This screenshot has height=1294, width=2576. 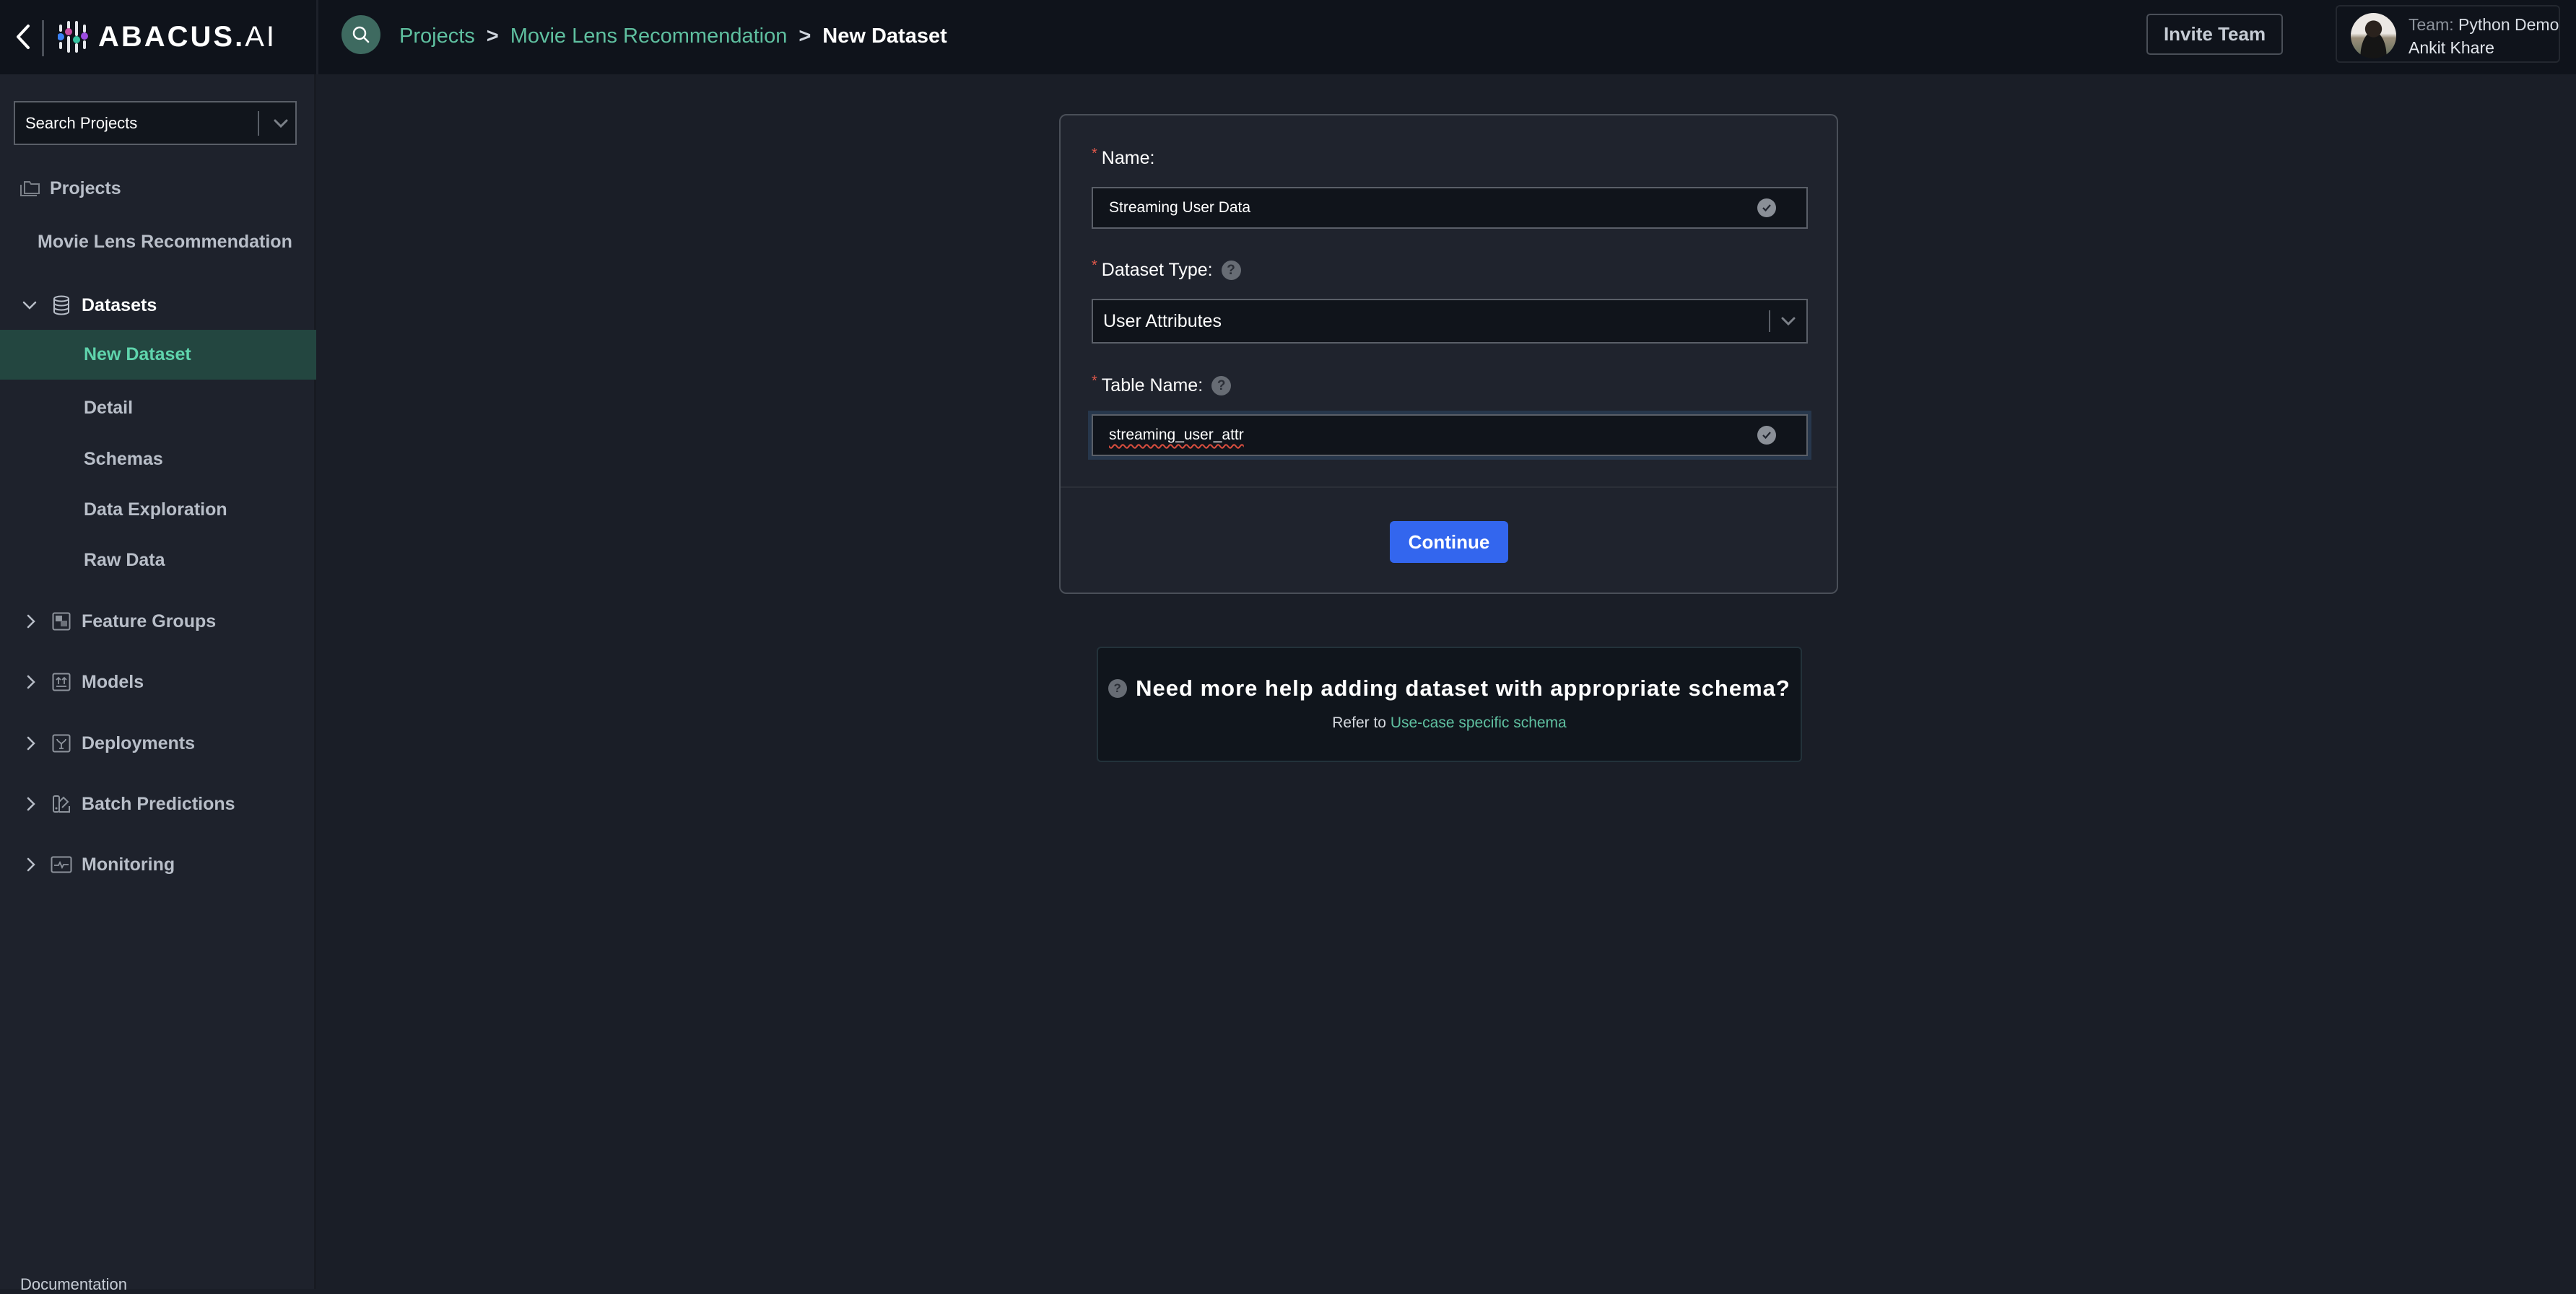 What do you see at coordinates (2451, 47) in the screenshot?
I see `profile-user-name: Ankit Khare` at bounding box center [2451, 47].